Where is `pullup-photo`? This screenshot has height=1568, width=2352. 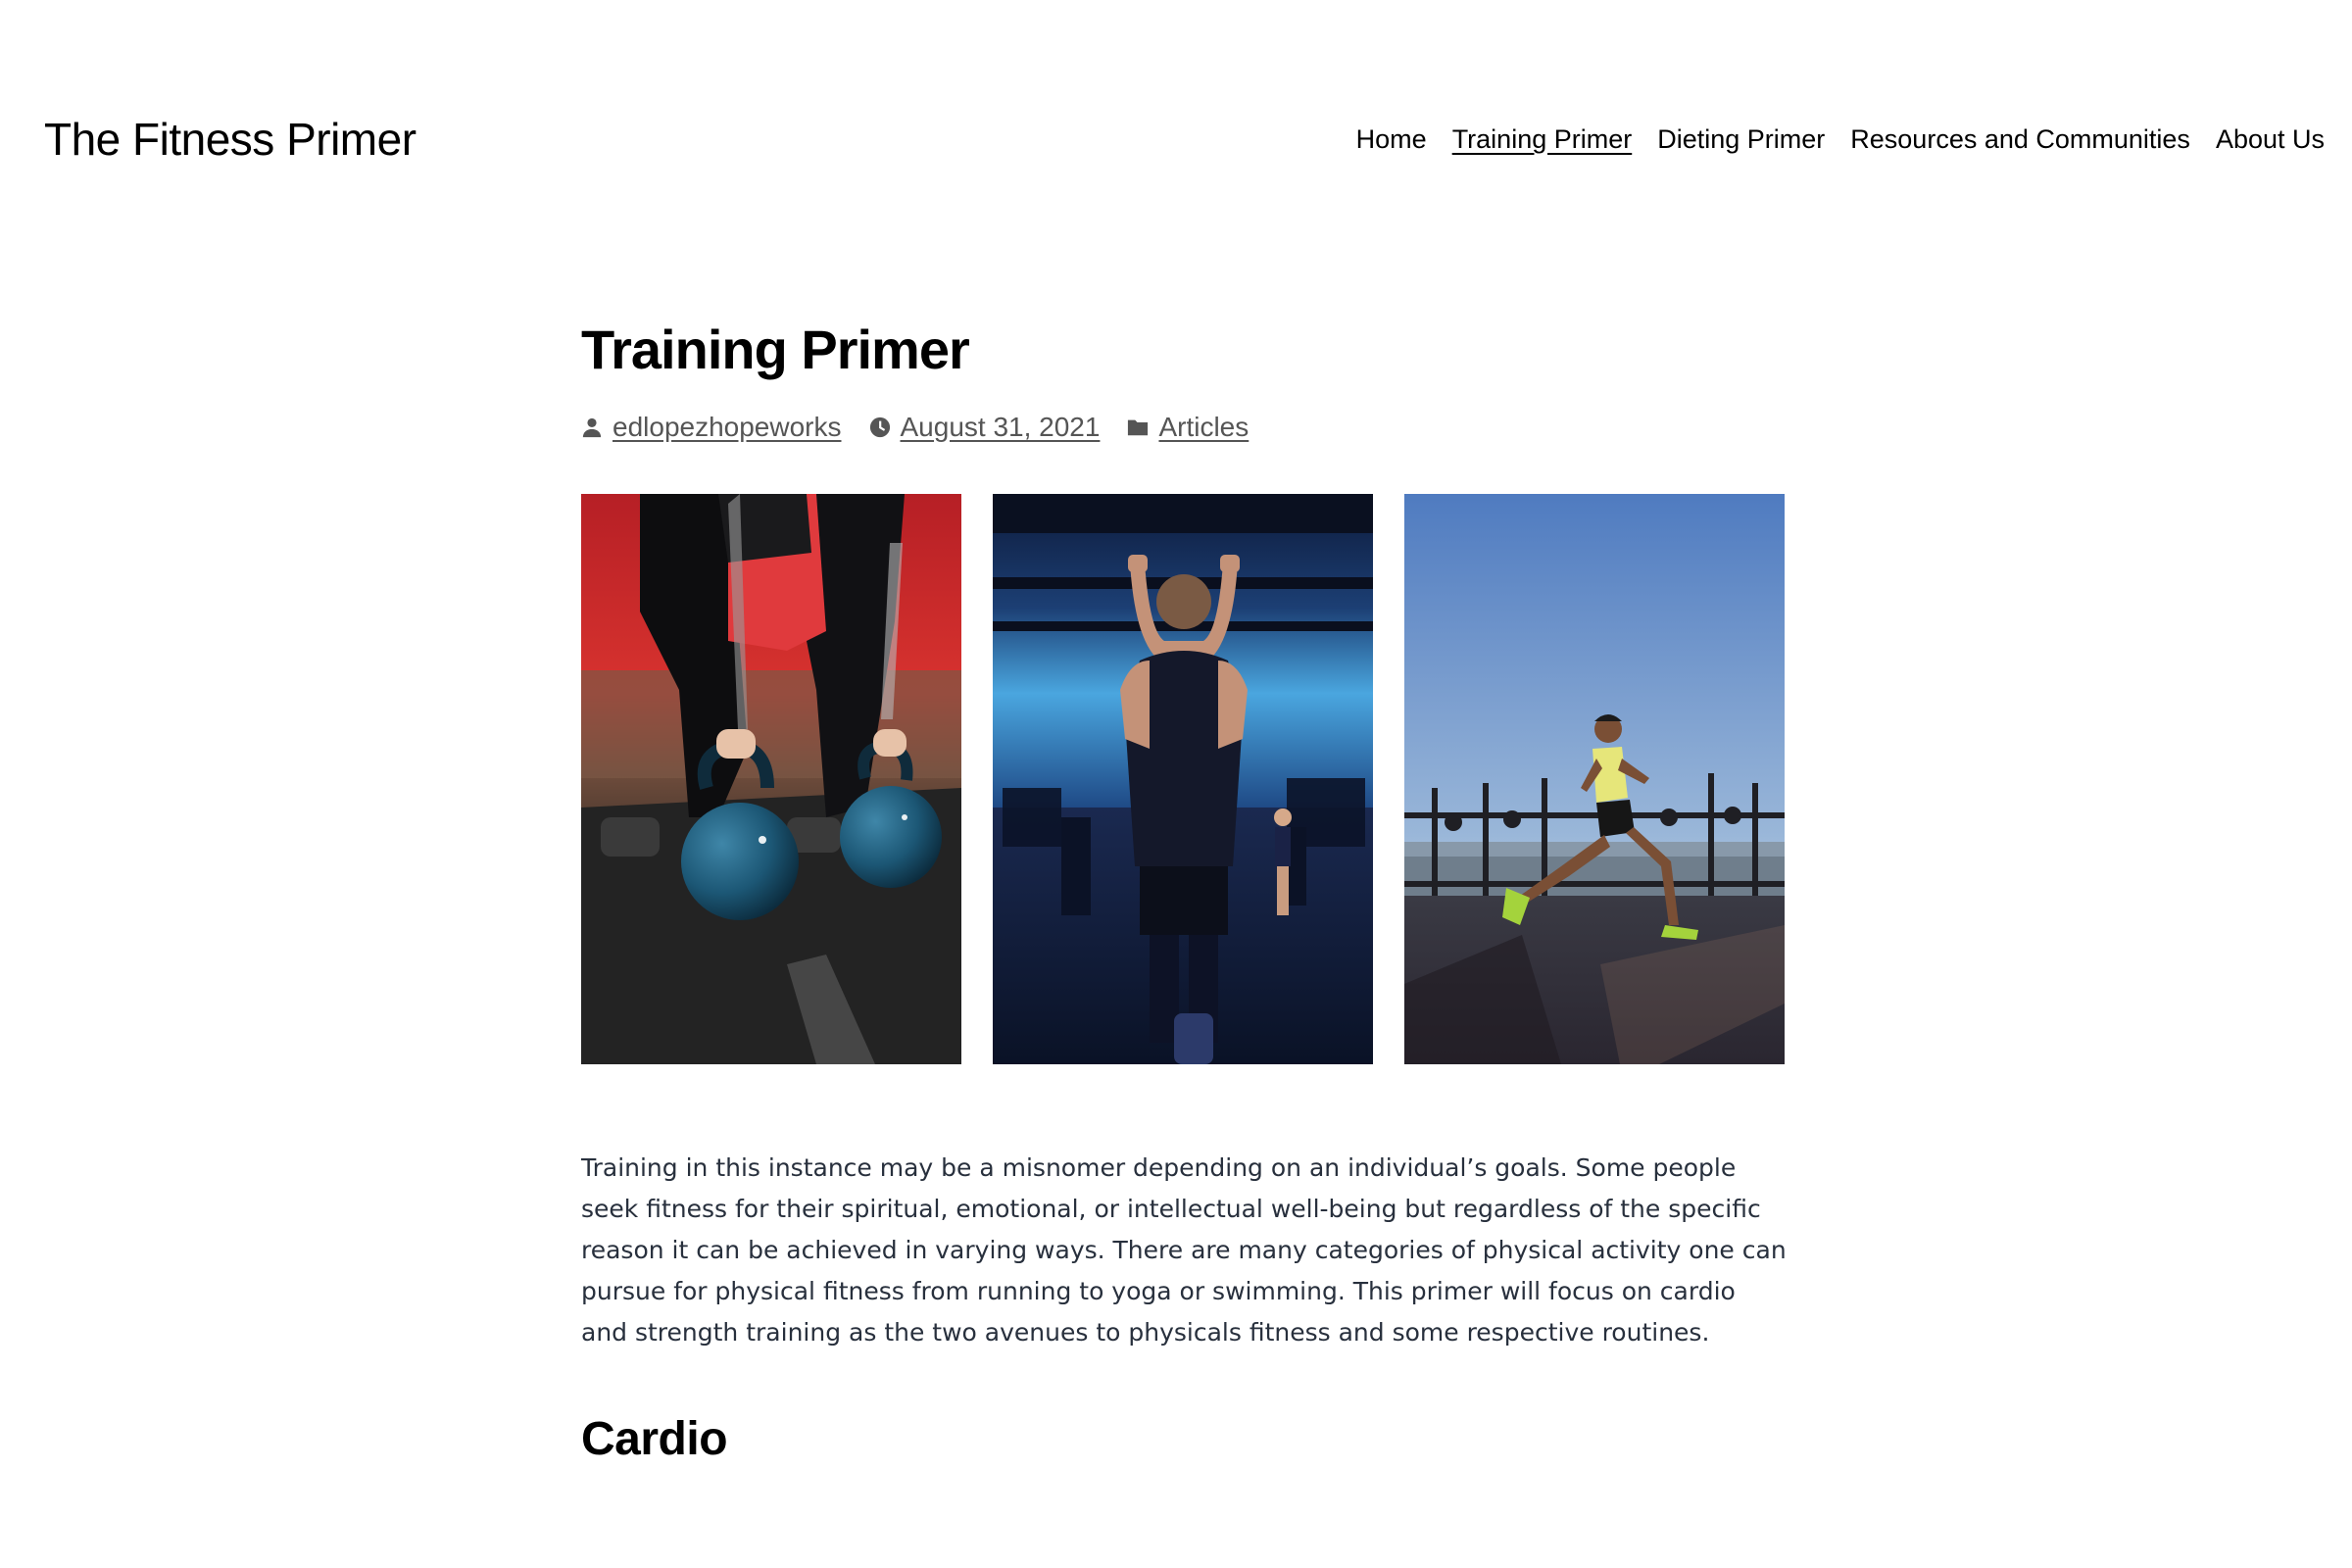
pullup-photo is located at coordinates (1183, 779).